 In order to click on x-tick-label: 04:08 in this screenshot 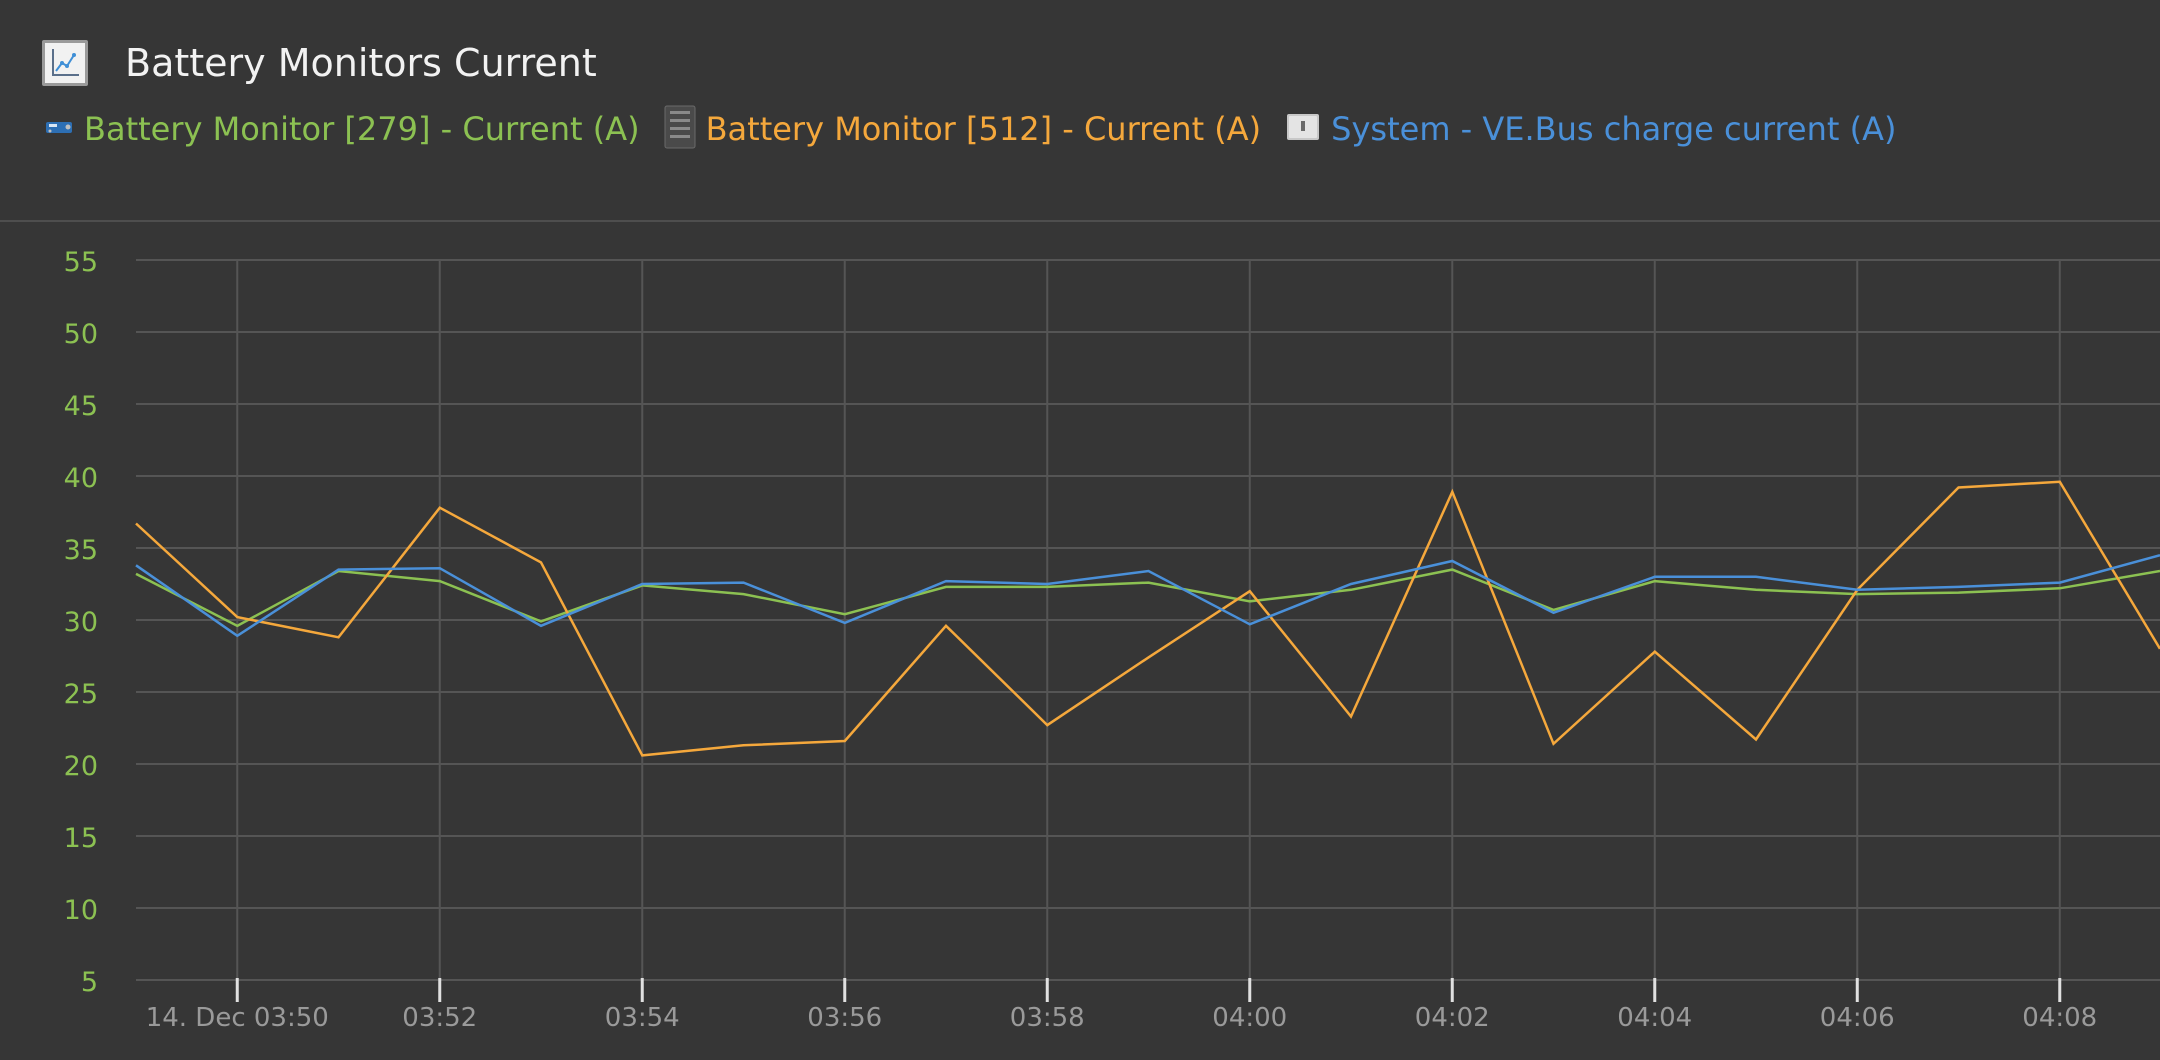, I will do `click(2059, 1018)`.